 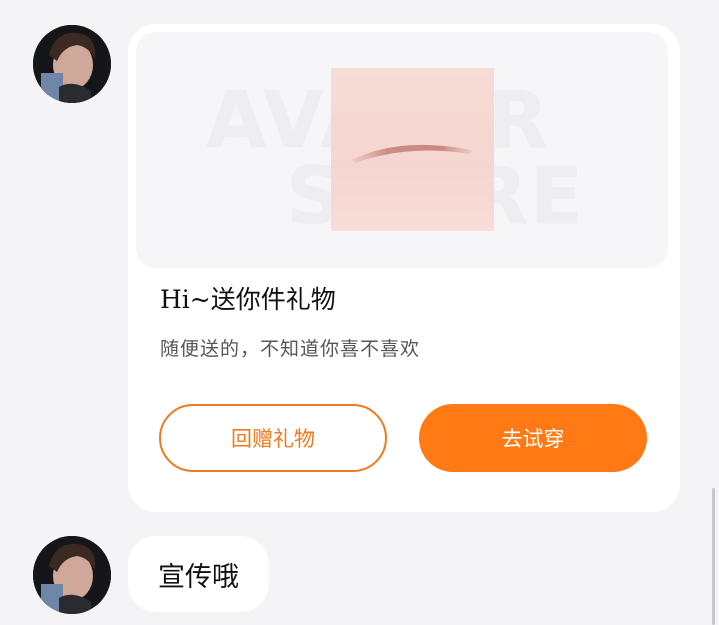 What do you see at coordinates (273, 438) in the screenshot?
I see `return-gift-button: 回赠礼物` at bounding box center [273, 438].